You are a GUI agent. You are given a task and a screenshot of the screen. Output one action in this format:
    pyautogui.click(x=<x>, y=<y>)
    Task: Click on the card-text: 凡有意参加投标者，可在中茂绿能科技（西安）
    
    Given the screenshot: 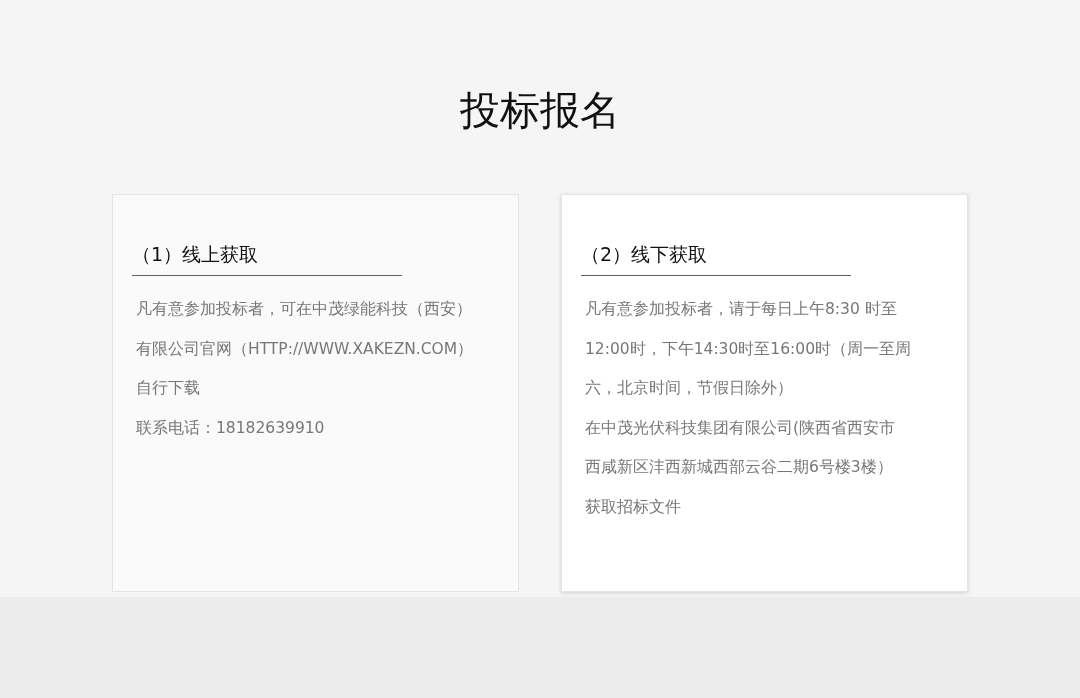 What is the action you would take?
    pyautogui.click(x=304, y=309)
    